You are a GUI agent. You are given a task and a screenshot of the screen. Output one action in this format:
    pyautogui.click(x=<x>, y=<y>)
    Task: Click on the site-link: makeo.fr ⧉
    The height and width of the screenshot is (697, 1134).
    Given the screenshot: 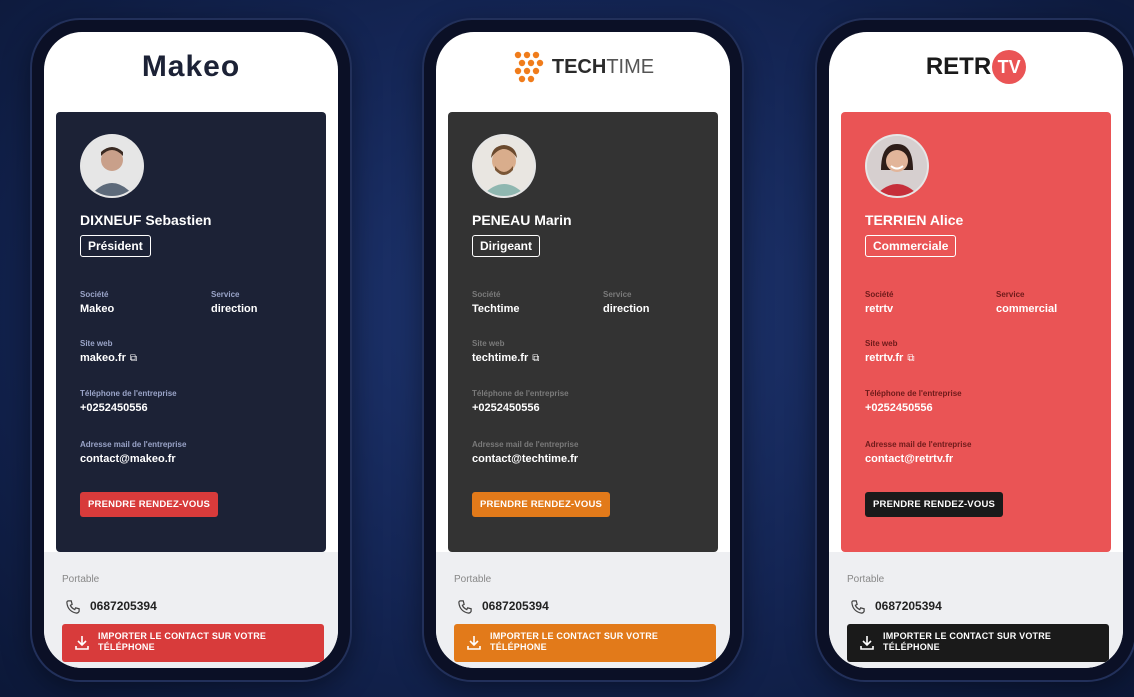 What is the action you would take?
    pyautogui.click(x=108, y=358)
    